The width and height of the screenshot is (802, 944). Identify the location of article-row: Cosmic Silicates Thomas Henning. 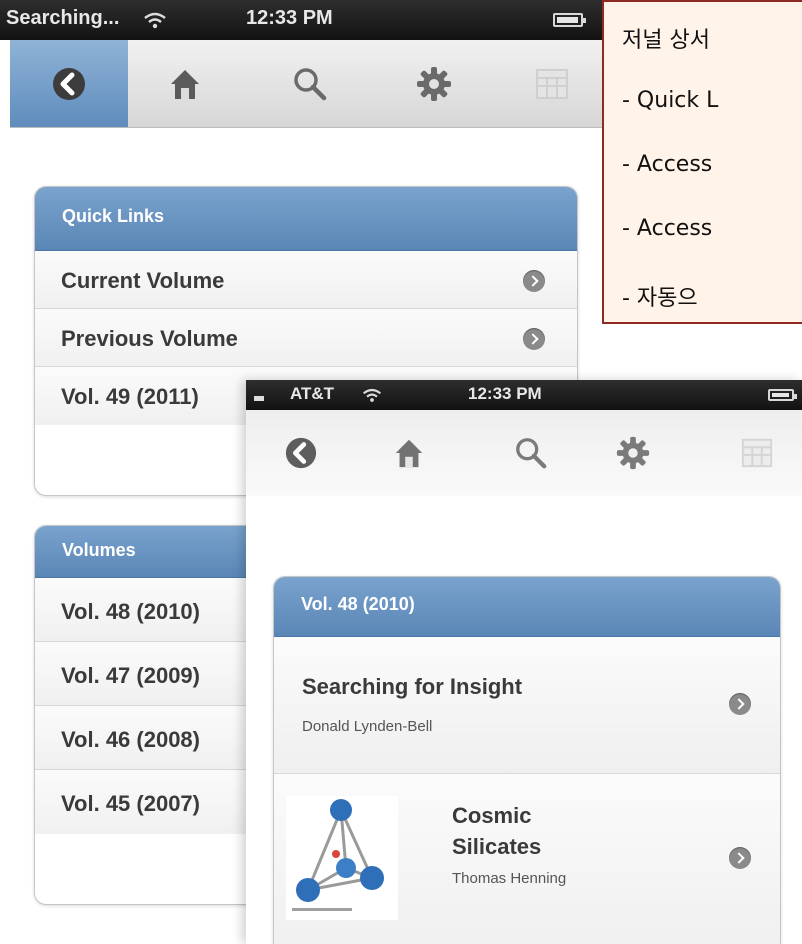
(527, 859).